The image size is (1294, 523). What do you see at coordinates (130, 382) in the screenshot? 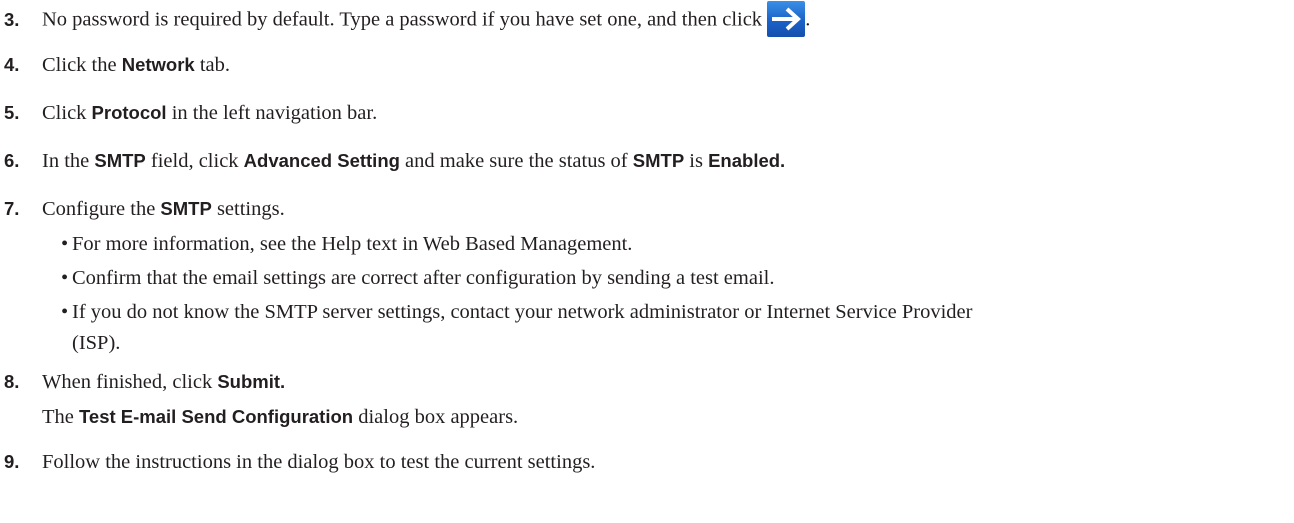
I see `step-text: When finished, click` at bounding box center [130, 382].